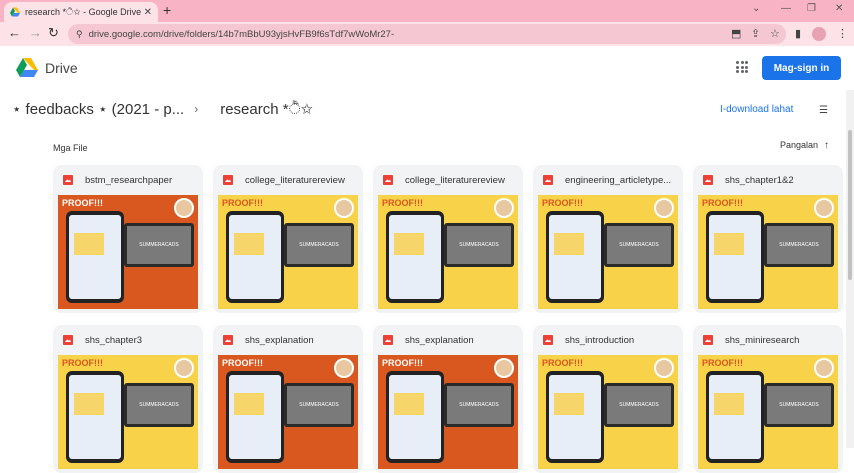  I want to click on new-tab-button: +, so click(167, 10).